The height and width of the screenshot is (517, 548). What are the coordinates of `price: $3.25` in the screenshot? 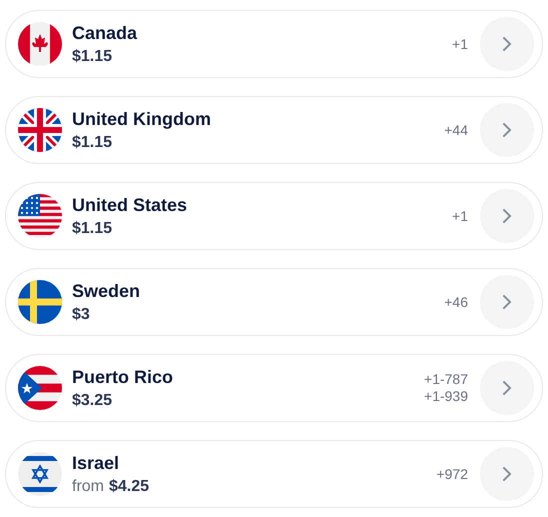 It's located at (92, 400).